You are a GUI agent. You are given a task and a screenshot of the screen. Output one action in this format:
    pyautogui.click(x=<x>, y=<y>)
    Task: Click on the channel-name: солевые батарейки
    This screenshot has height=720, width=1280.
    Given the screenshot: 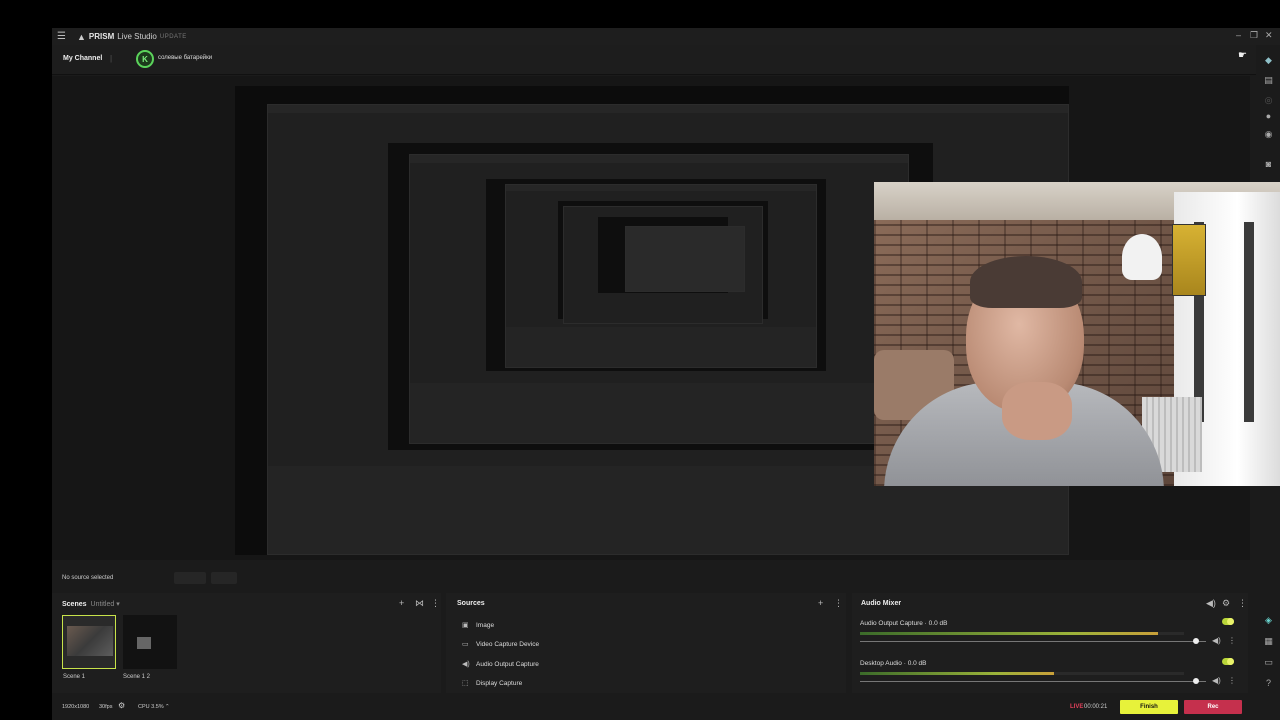 What is the action you would take?
    pyautogui.click(x=185, y=58)
    